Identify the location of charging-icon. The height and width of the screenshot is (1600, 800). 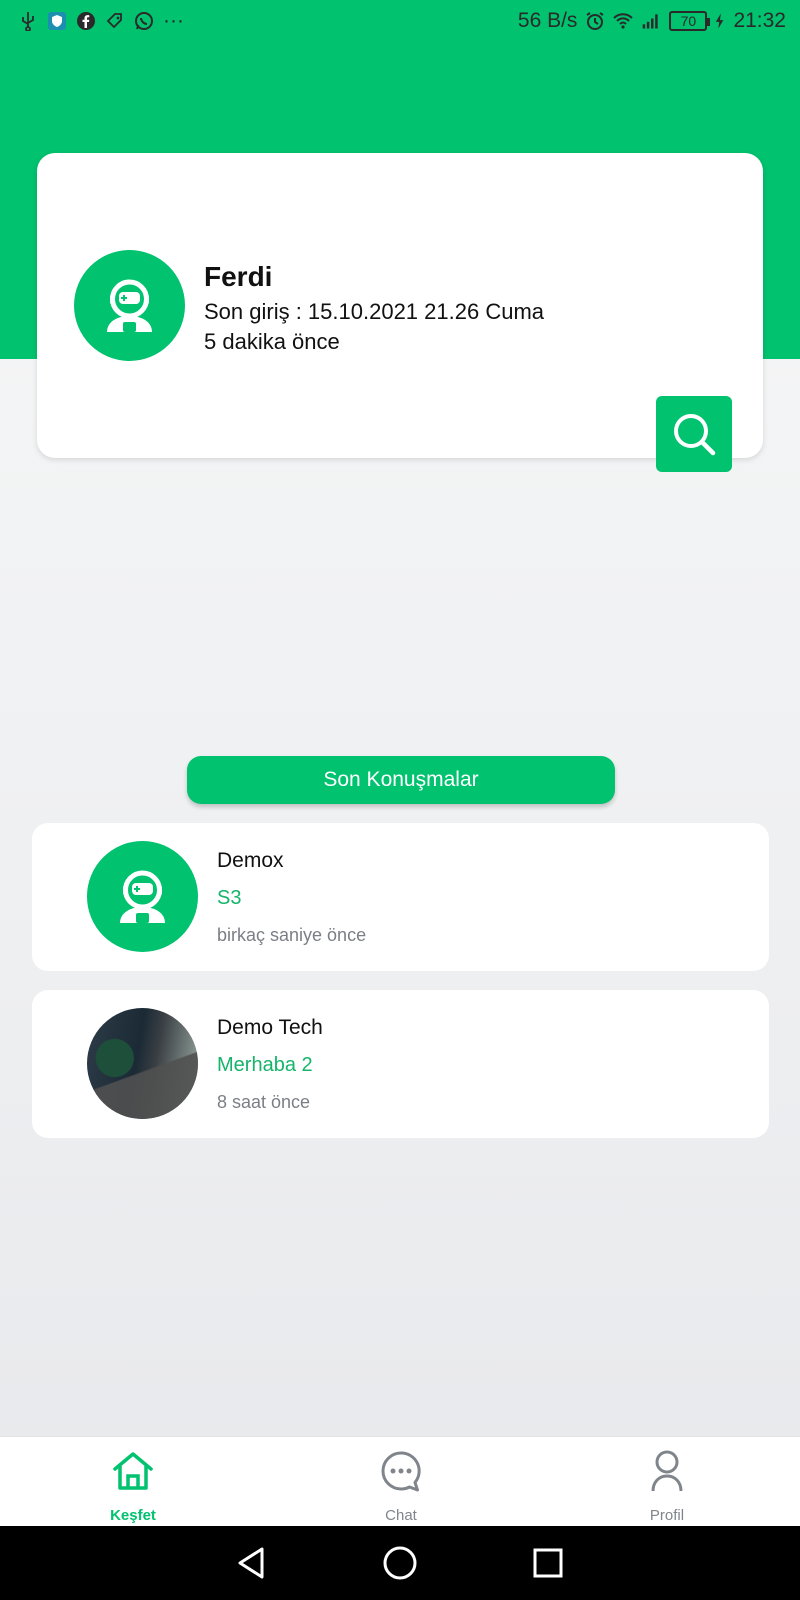
(720, 21).